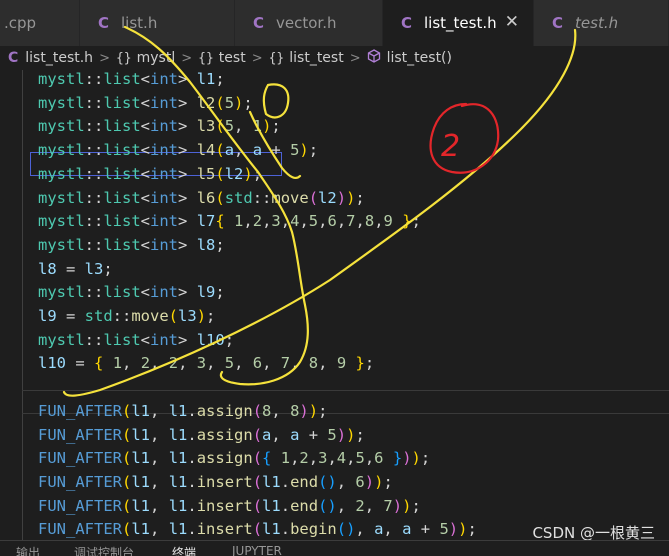  Describe the element at coordinates (304, 410) in the screenshot. I see `code-token: )` at that location.